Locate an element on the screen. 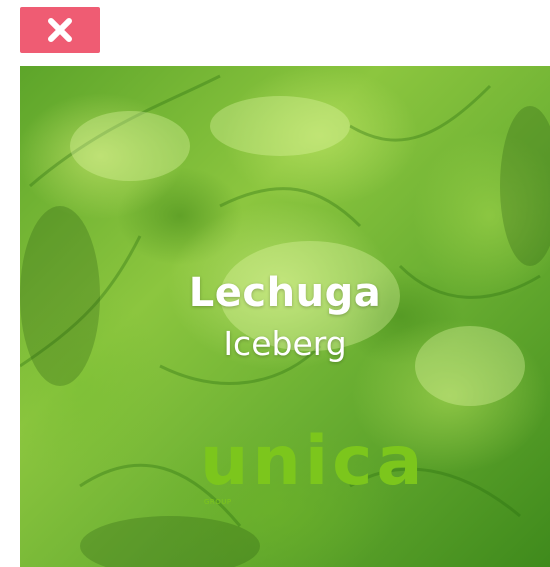 The width and height of the screenshot is (550, 567). close-icon is located at coordinates (60, 30).